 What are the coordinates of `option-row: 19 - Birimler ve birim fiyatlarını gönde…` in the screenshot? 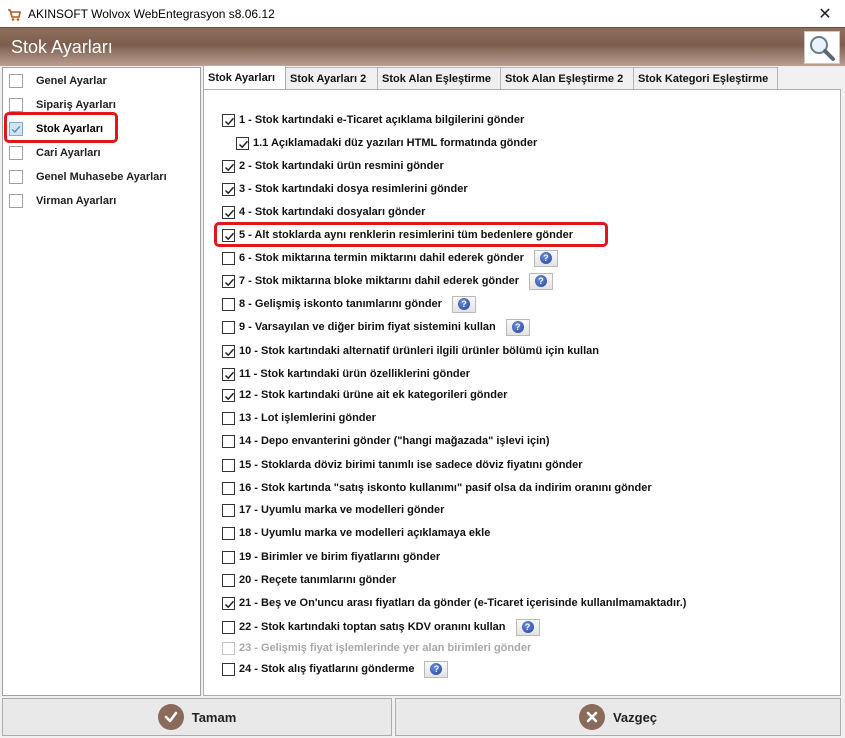 It's located at (331, 557).